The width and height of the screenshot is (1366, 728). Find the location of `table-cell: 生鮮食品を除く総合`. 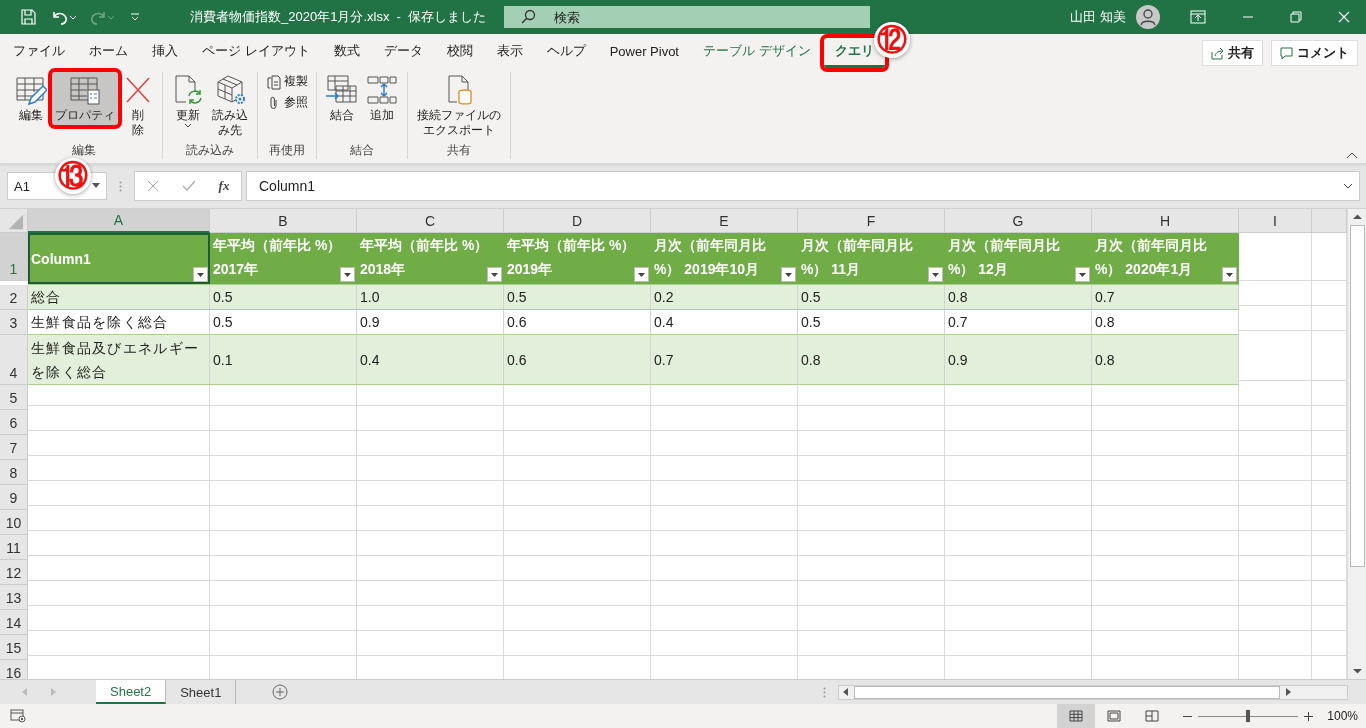

table-cell: 生鮮食品を除く総合 is located at coordinates (119, 322).